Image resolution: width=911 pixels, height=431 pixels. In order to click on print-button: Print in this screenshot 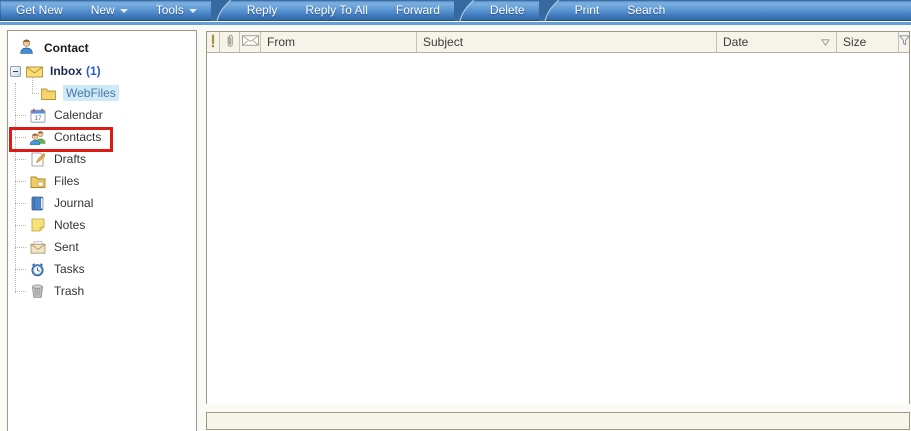, I will do `click(586, 10)`.